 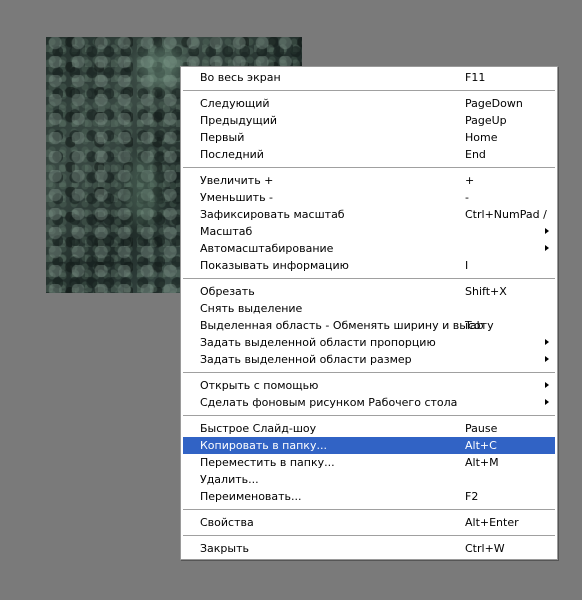 What do you see at coordinates (222, 137) in the screenshot?
I see `menu-item-label: Первый` at bounding box center [222, 137].